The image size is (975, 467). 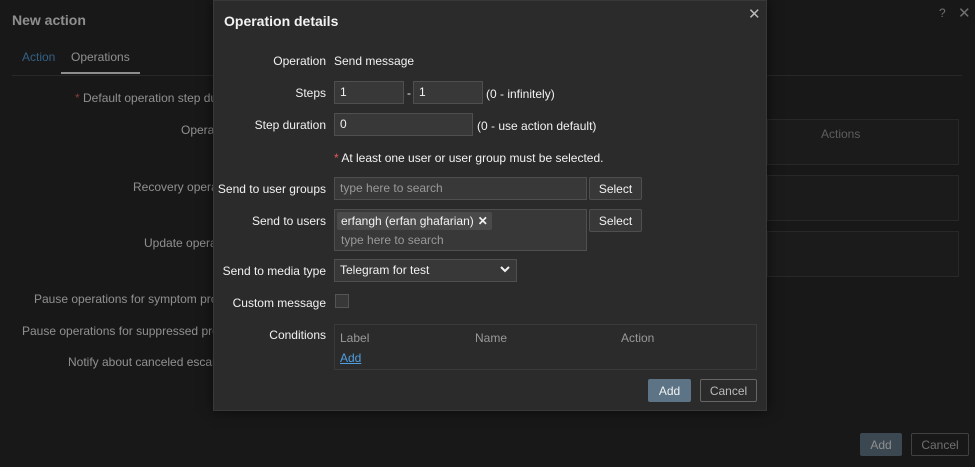 I want to click on update-operations-label: Update operat, so click(x=182, y=243).